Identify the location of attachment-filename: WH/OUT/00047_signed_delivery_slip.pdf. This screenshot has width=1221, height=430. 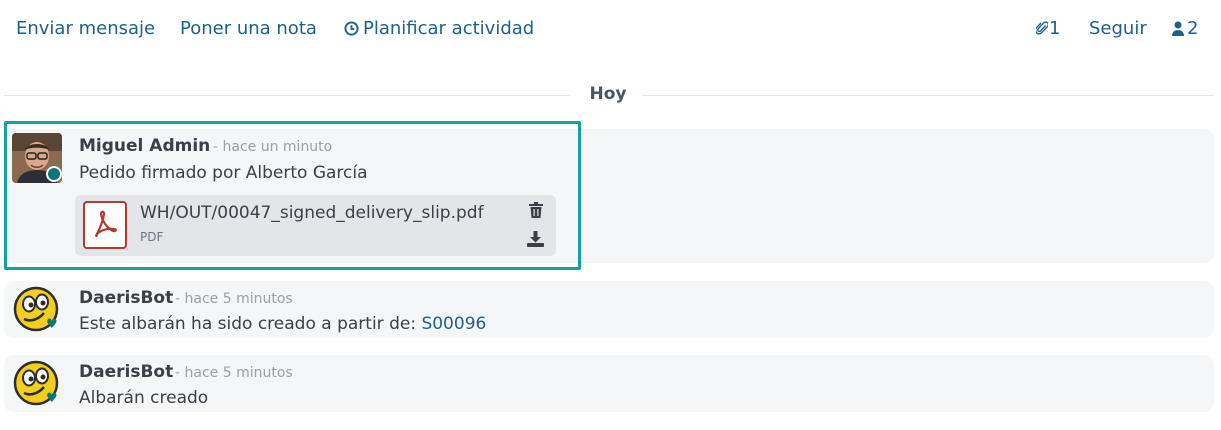
(312, 213).